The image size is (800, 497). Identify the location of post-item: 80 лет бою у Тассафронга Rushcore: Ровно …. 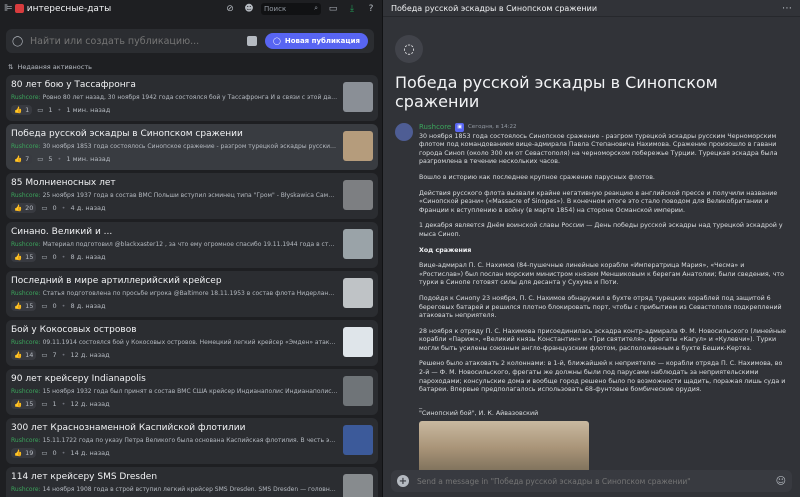
(192, 98).